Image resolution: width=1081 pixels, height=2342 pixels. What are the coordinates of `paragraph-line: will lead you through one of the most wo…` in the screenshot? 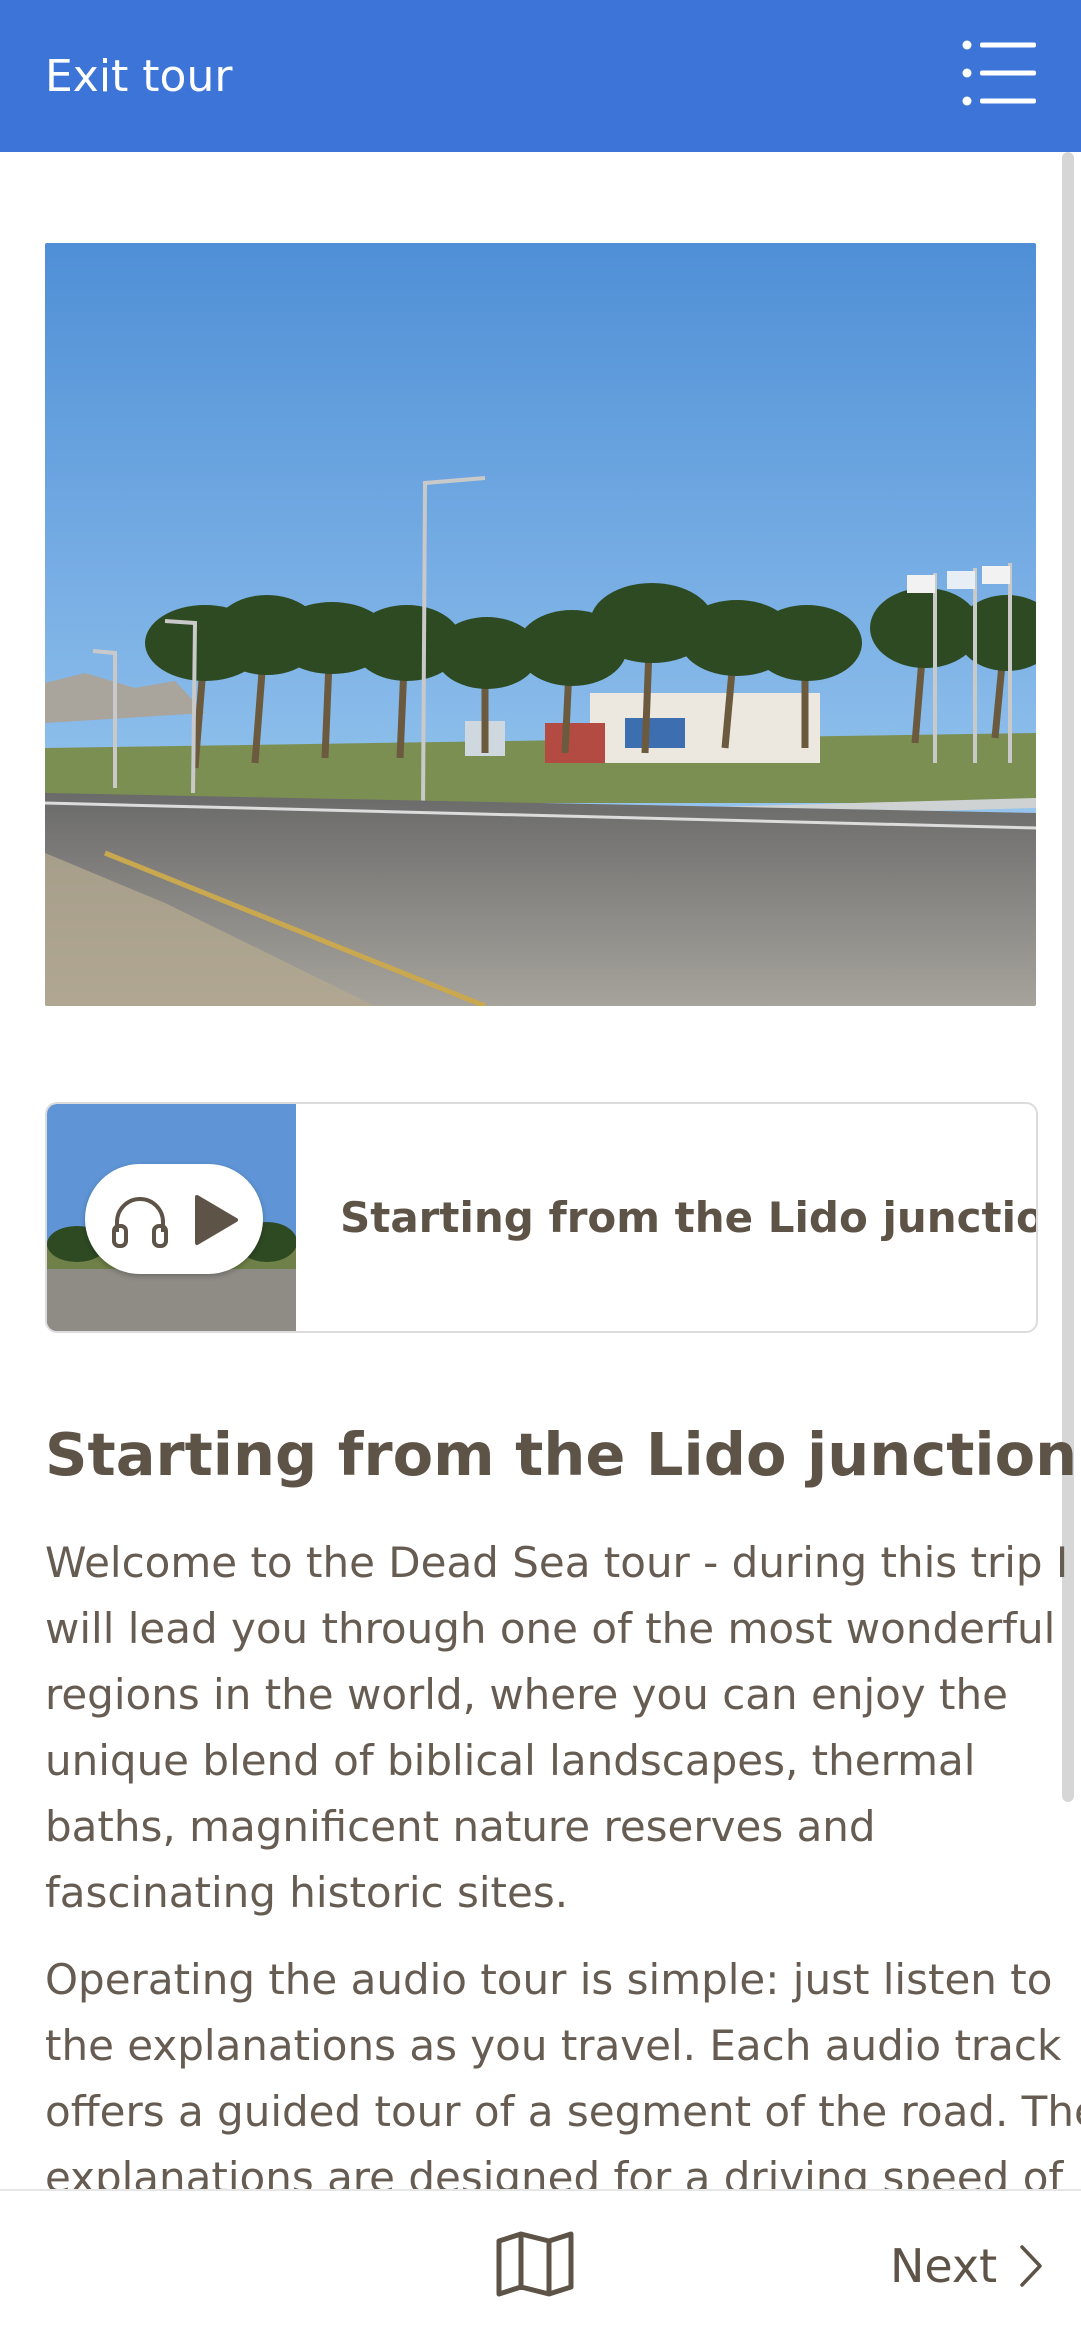 It's located at (550, 1628).